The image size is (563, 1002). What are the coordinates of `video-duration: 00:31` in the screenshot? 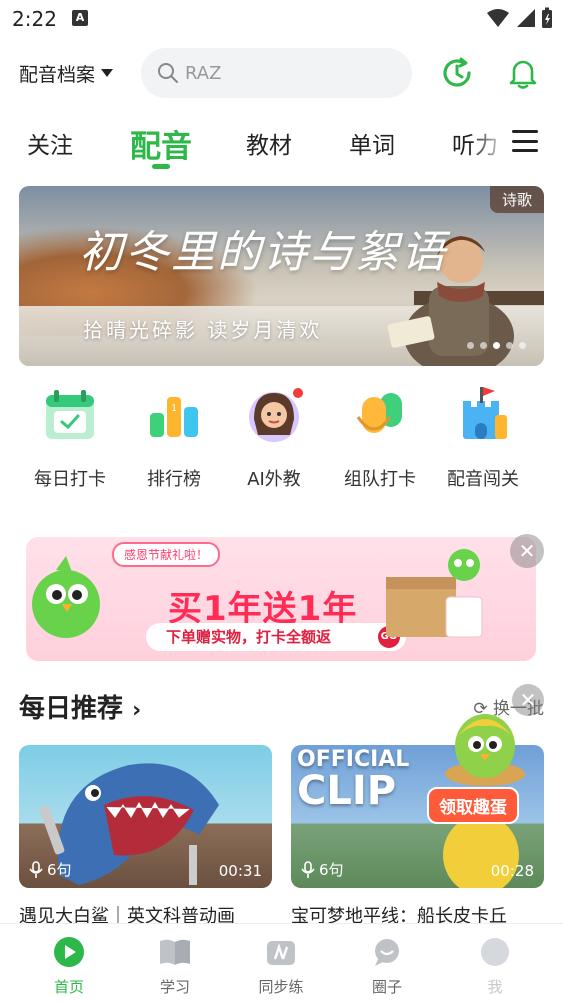 It's located at (240, 871).